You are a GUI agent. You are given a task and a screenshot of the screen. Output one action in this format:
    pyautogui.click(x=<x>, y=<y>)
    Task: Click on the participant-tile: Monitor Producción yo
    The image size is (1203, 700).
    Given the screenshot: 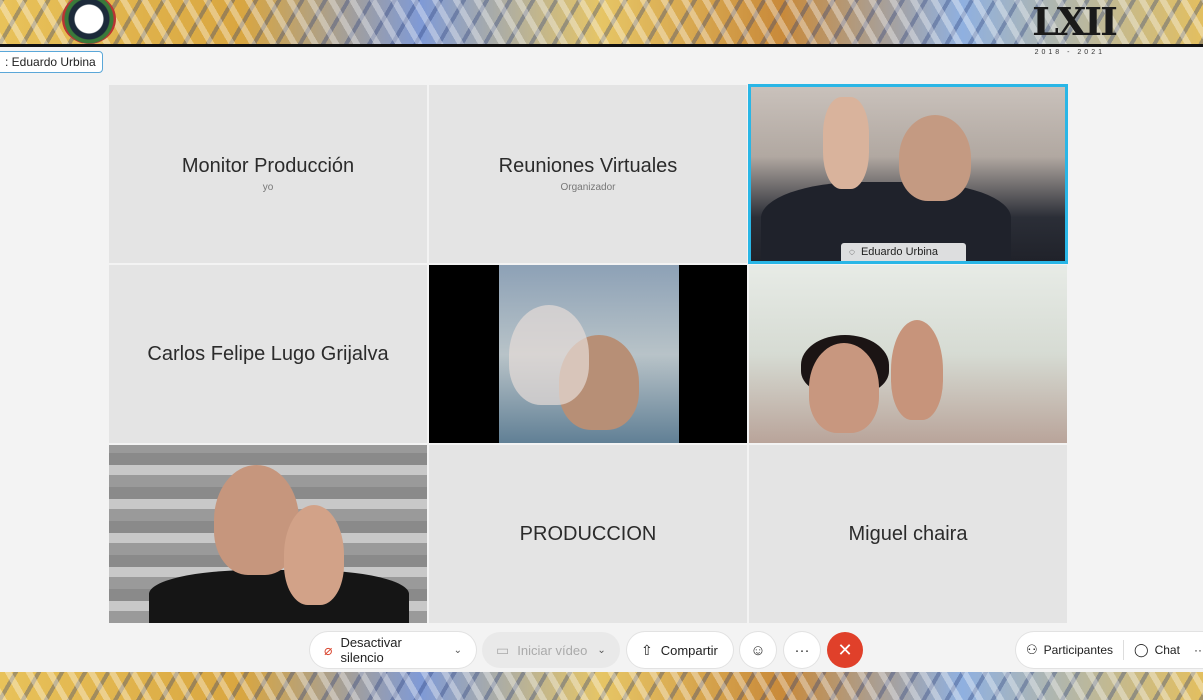 What is the action you would take?
    pyautogui.click(x=268, y=174)
    